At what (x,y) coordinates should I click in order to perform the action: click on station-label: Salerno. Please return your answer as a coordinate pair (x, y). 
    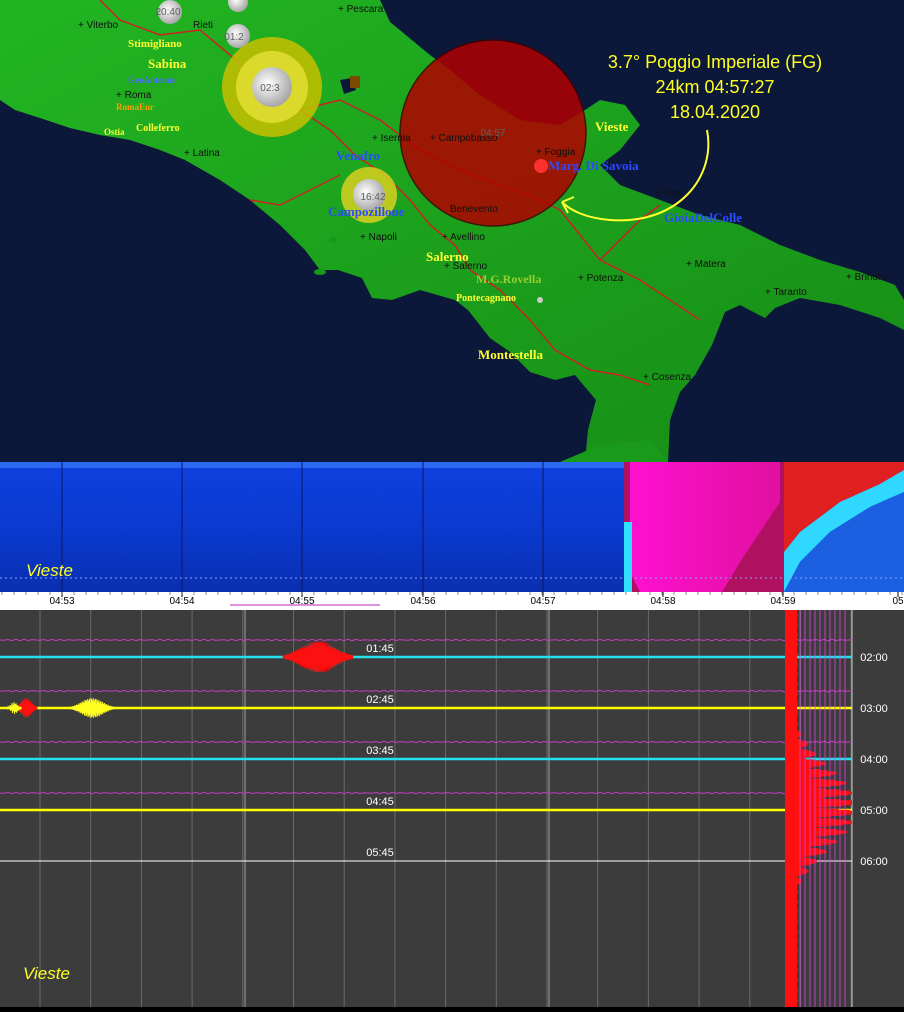
    Looking at the image, I should click on (447, 256).